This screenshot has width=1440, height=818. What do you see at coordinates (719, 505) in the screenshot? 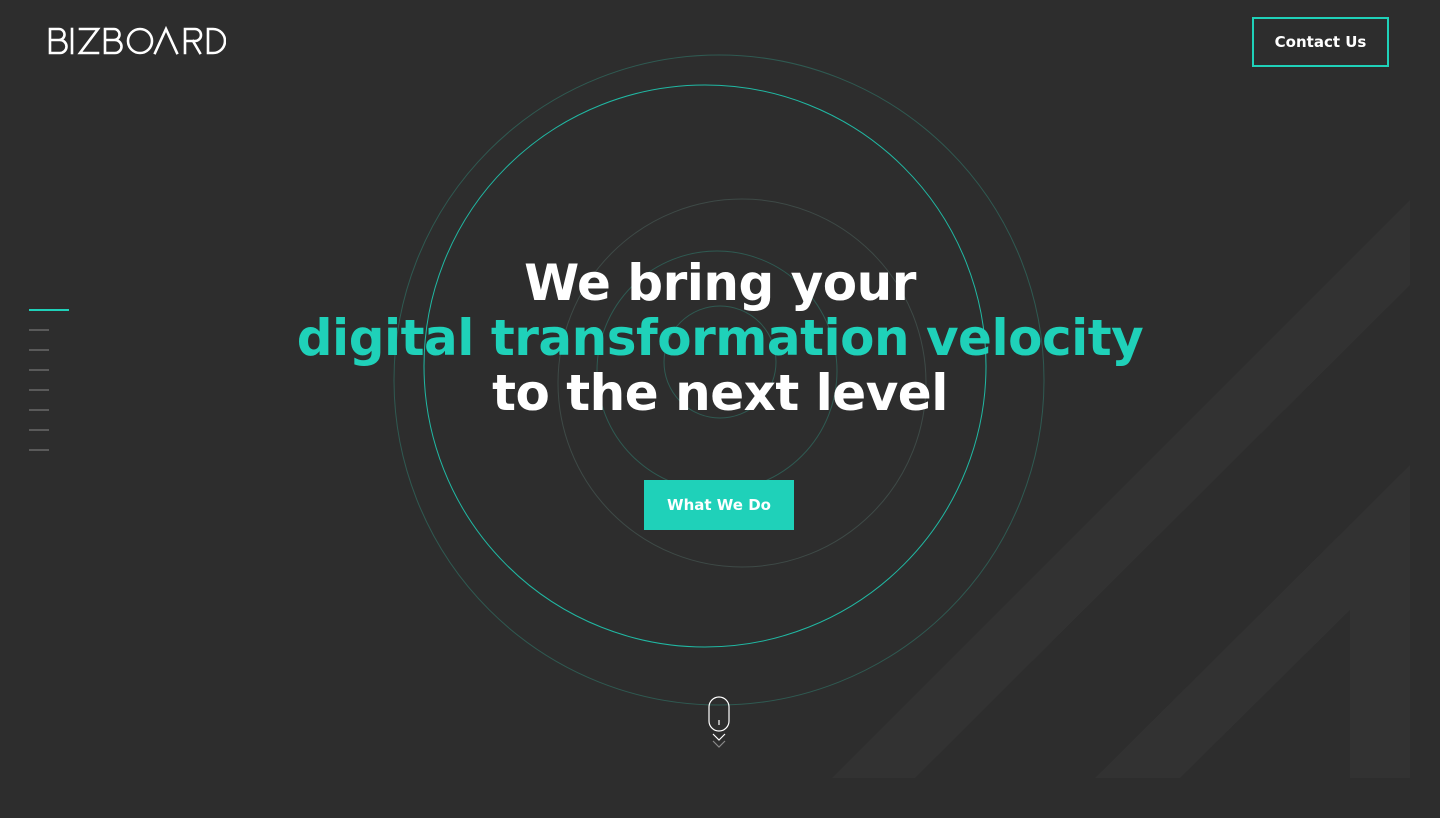
I see `what-we-do-button: What We Do` at bounding box center [719, 505].